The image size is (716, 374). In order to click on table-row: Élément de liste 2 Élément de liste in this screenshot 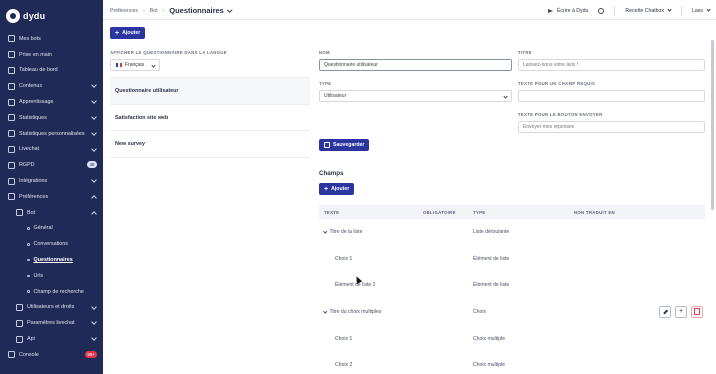, I will do `click(512, 285)`.